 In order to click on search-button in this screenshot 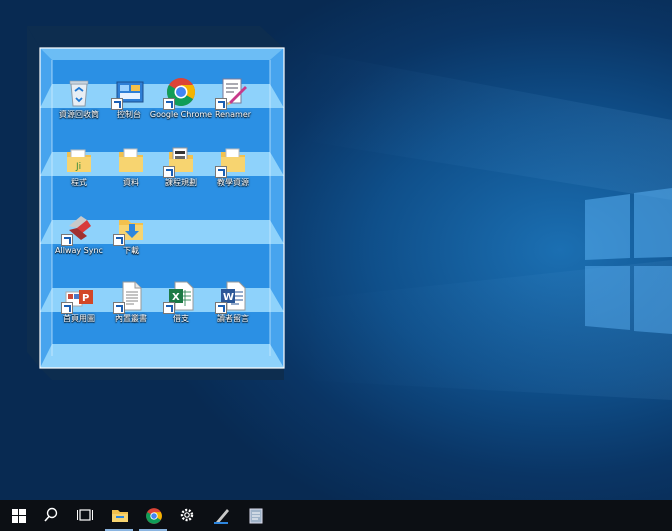, I will do `click(51, 515)`.